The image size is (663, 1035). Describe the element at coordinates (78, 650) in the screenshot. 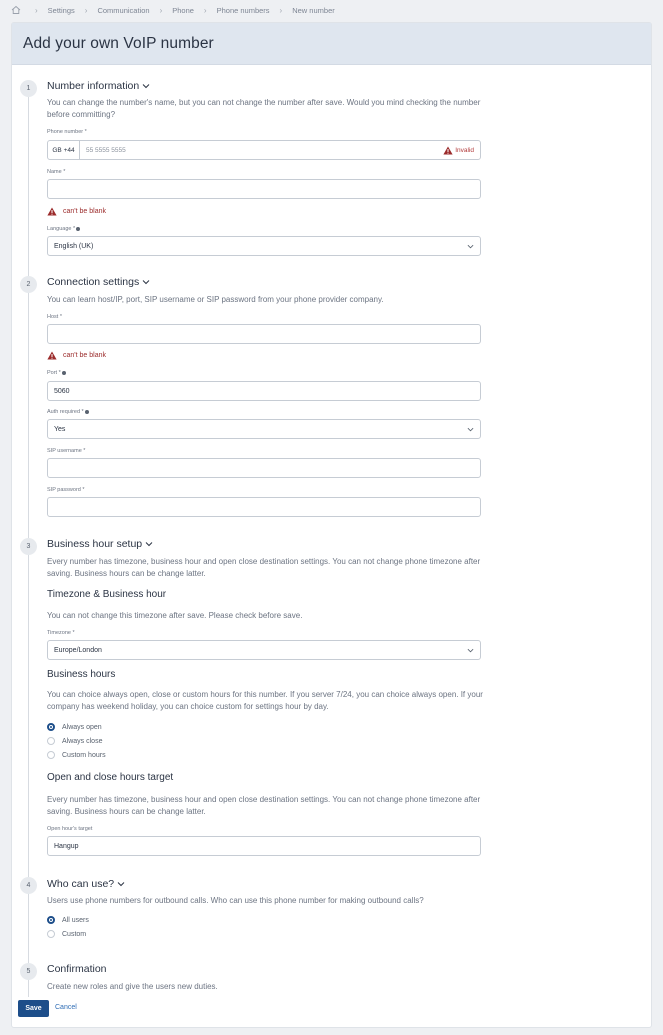

I see `timezone-value: Europe/London` at that location.